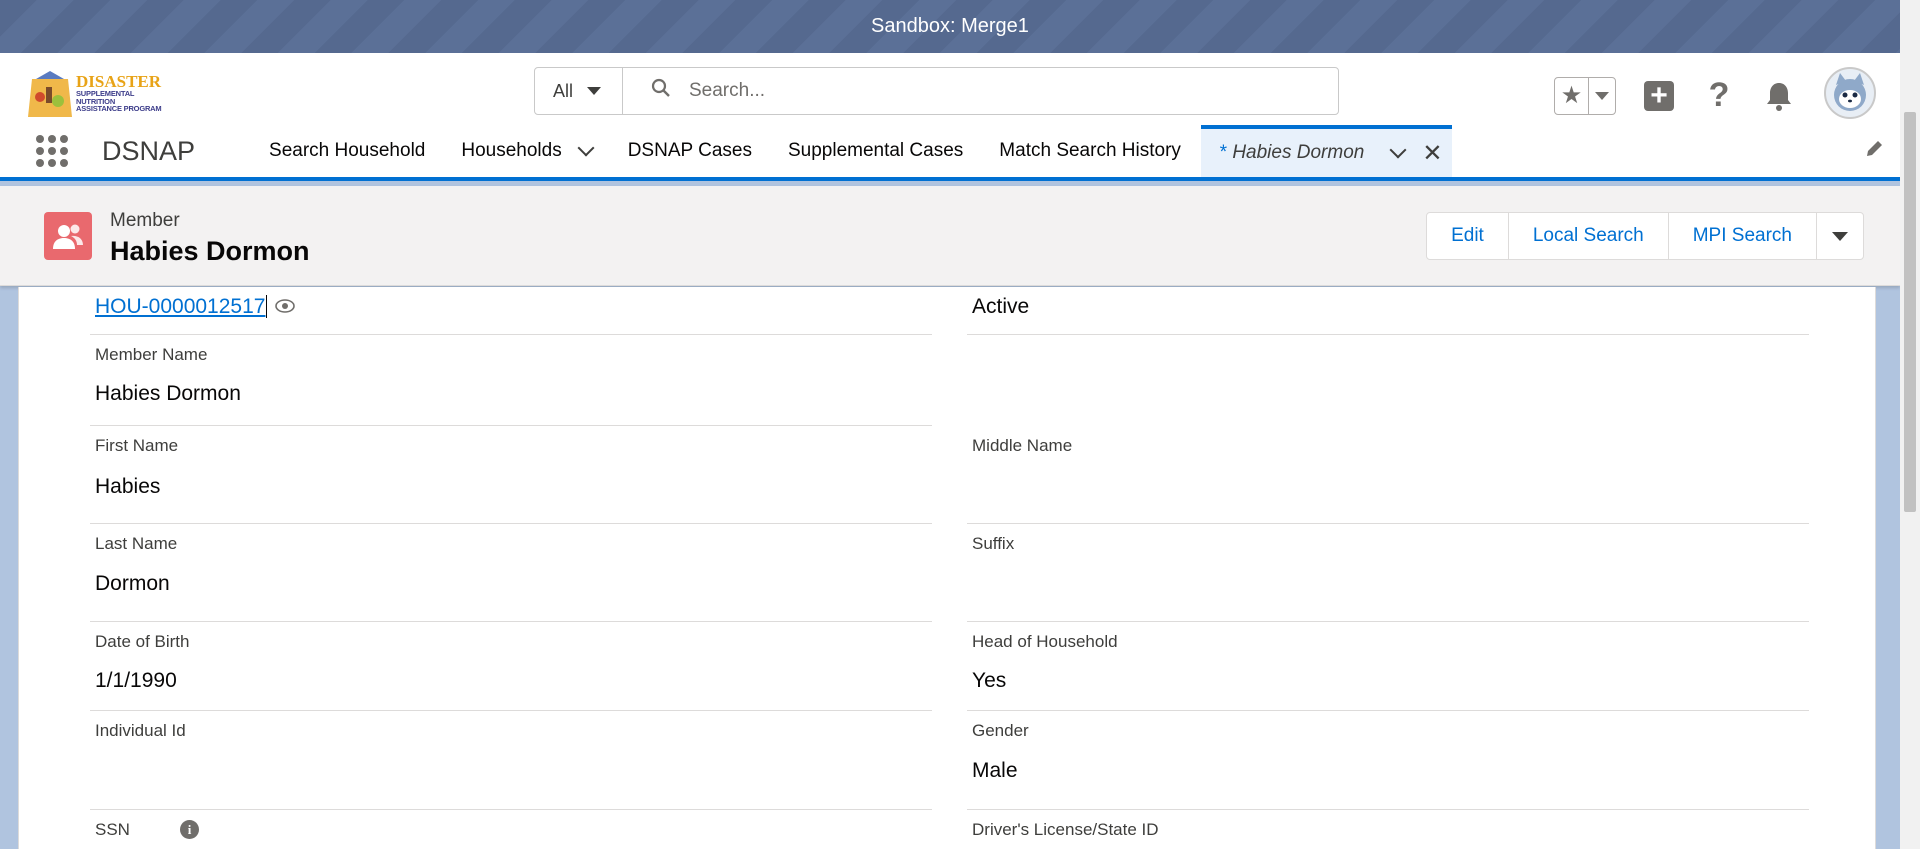  I want to click on page-scrollbar, so click(1910, 424).